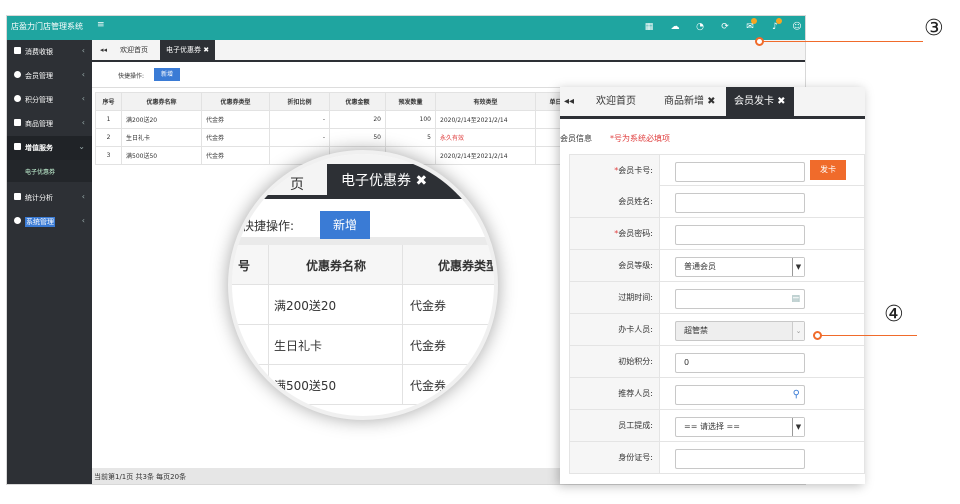 The image size is (960, 504). Describe the element at coordinates (828, 170) in the screenshot. I see `issue-card-button: 发卡` at that location.